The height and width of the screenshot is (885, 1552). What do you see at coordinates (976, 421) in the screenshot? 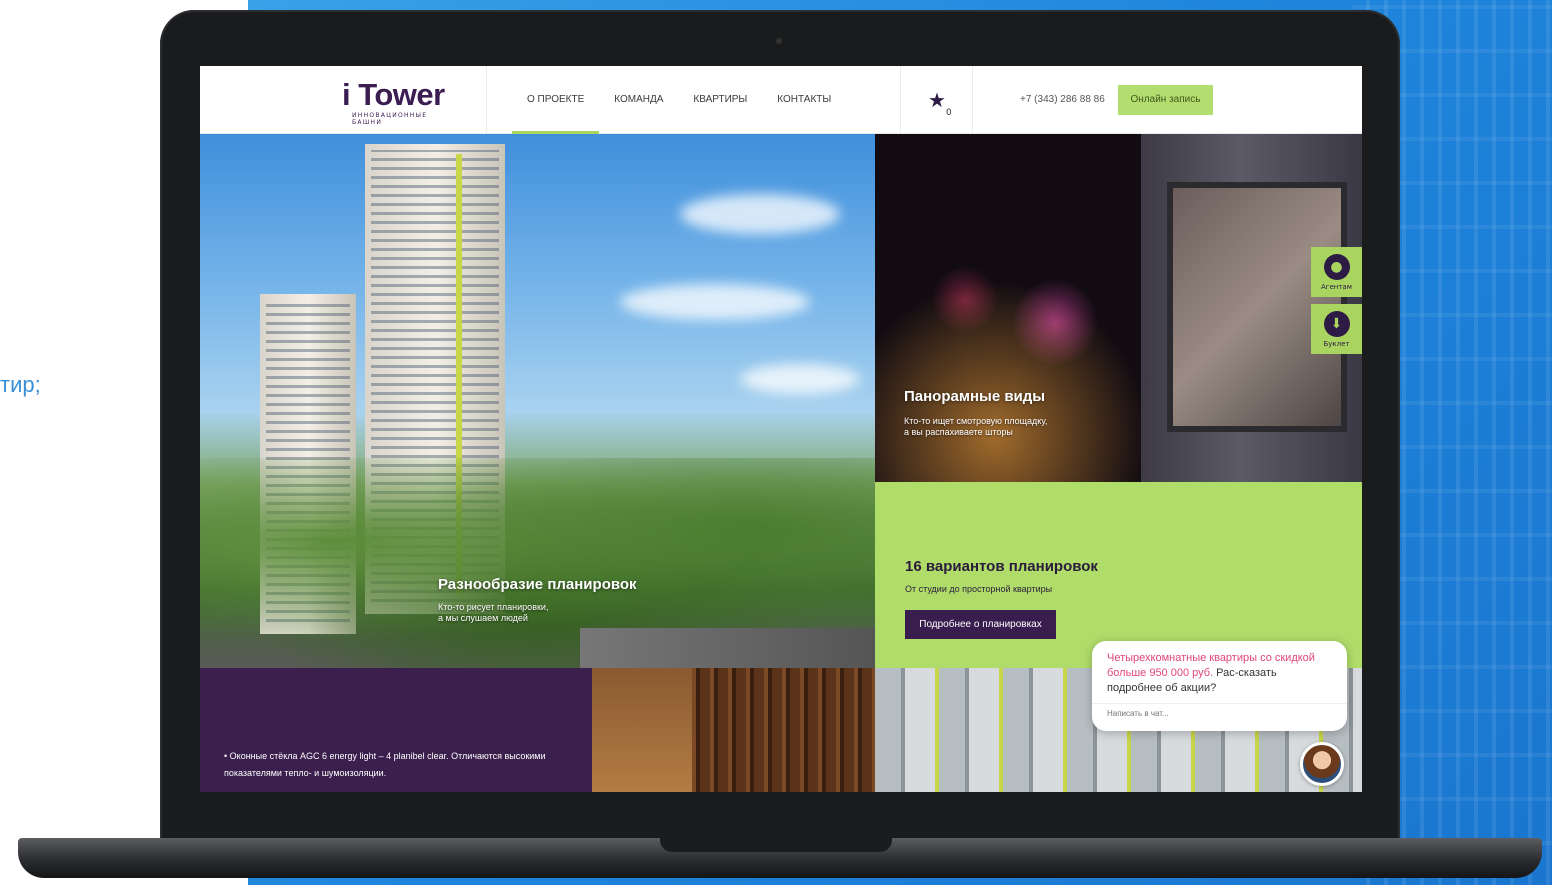
I see `tile-panorama-text-line: Кто-то ищет смотровую площадку,` at bounding box center [976, 421].